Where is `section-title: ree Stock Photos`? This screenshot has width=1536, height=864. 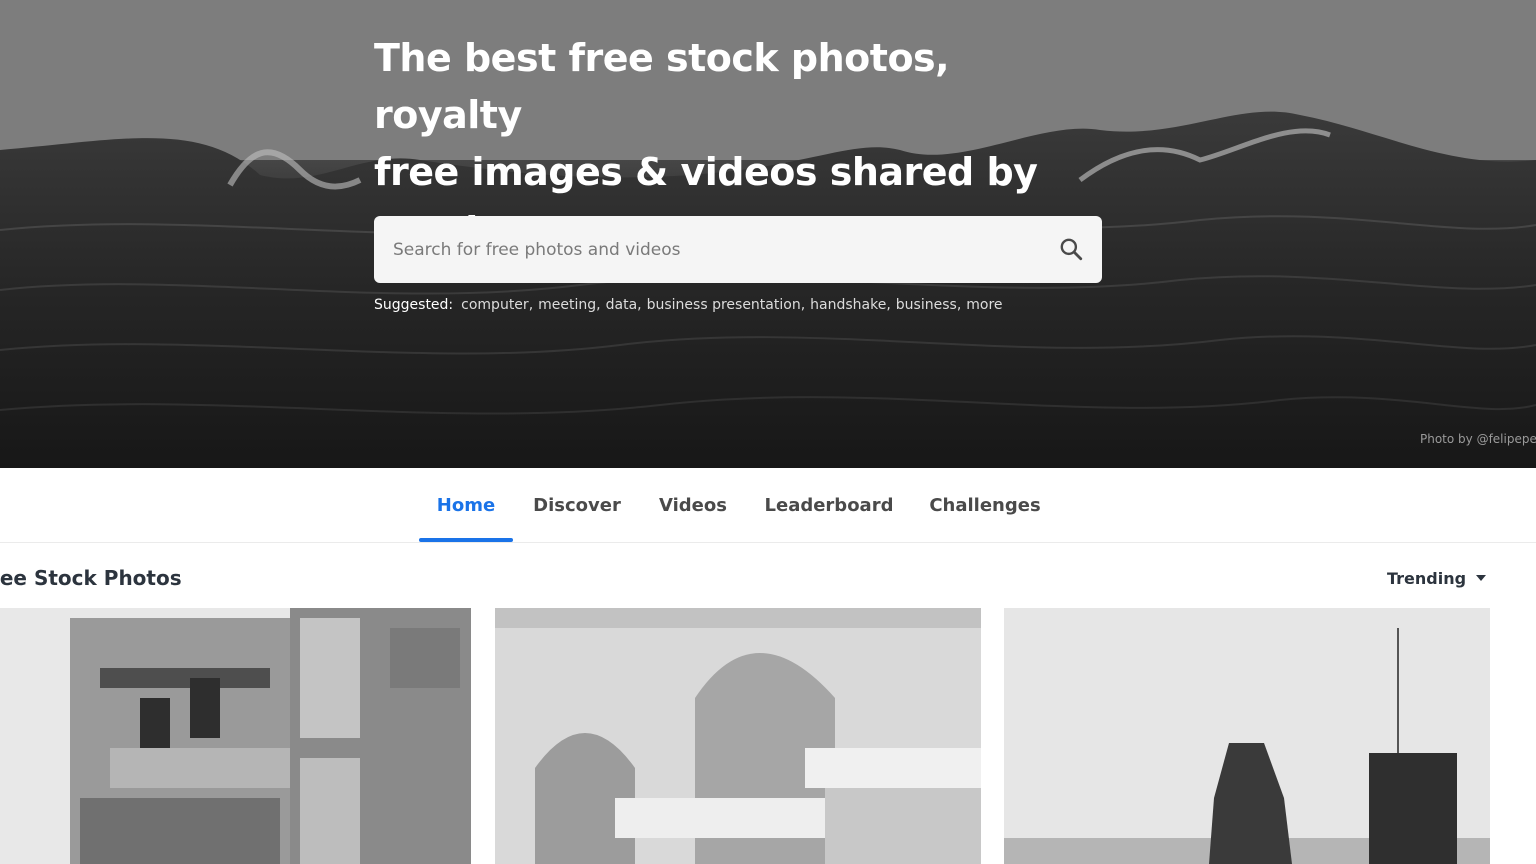 section-title: ree Stock Photos is located at coordinates (91, 578).